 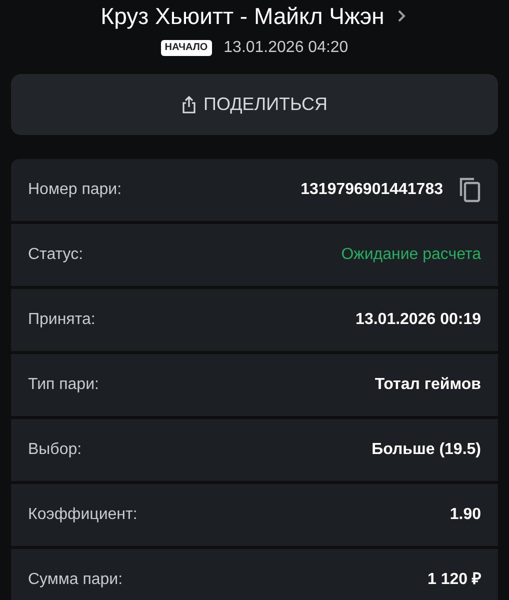 What do you see at coordinates (242, 16) in the screenshot?
I see `match-title: Круз Хьюитт - Майкл Чжэн` at bounding box center [242, 16].